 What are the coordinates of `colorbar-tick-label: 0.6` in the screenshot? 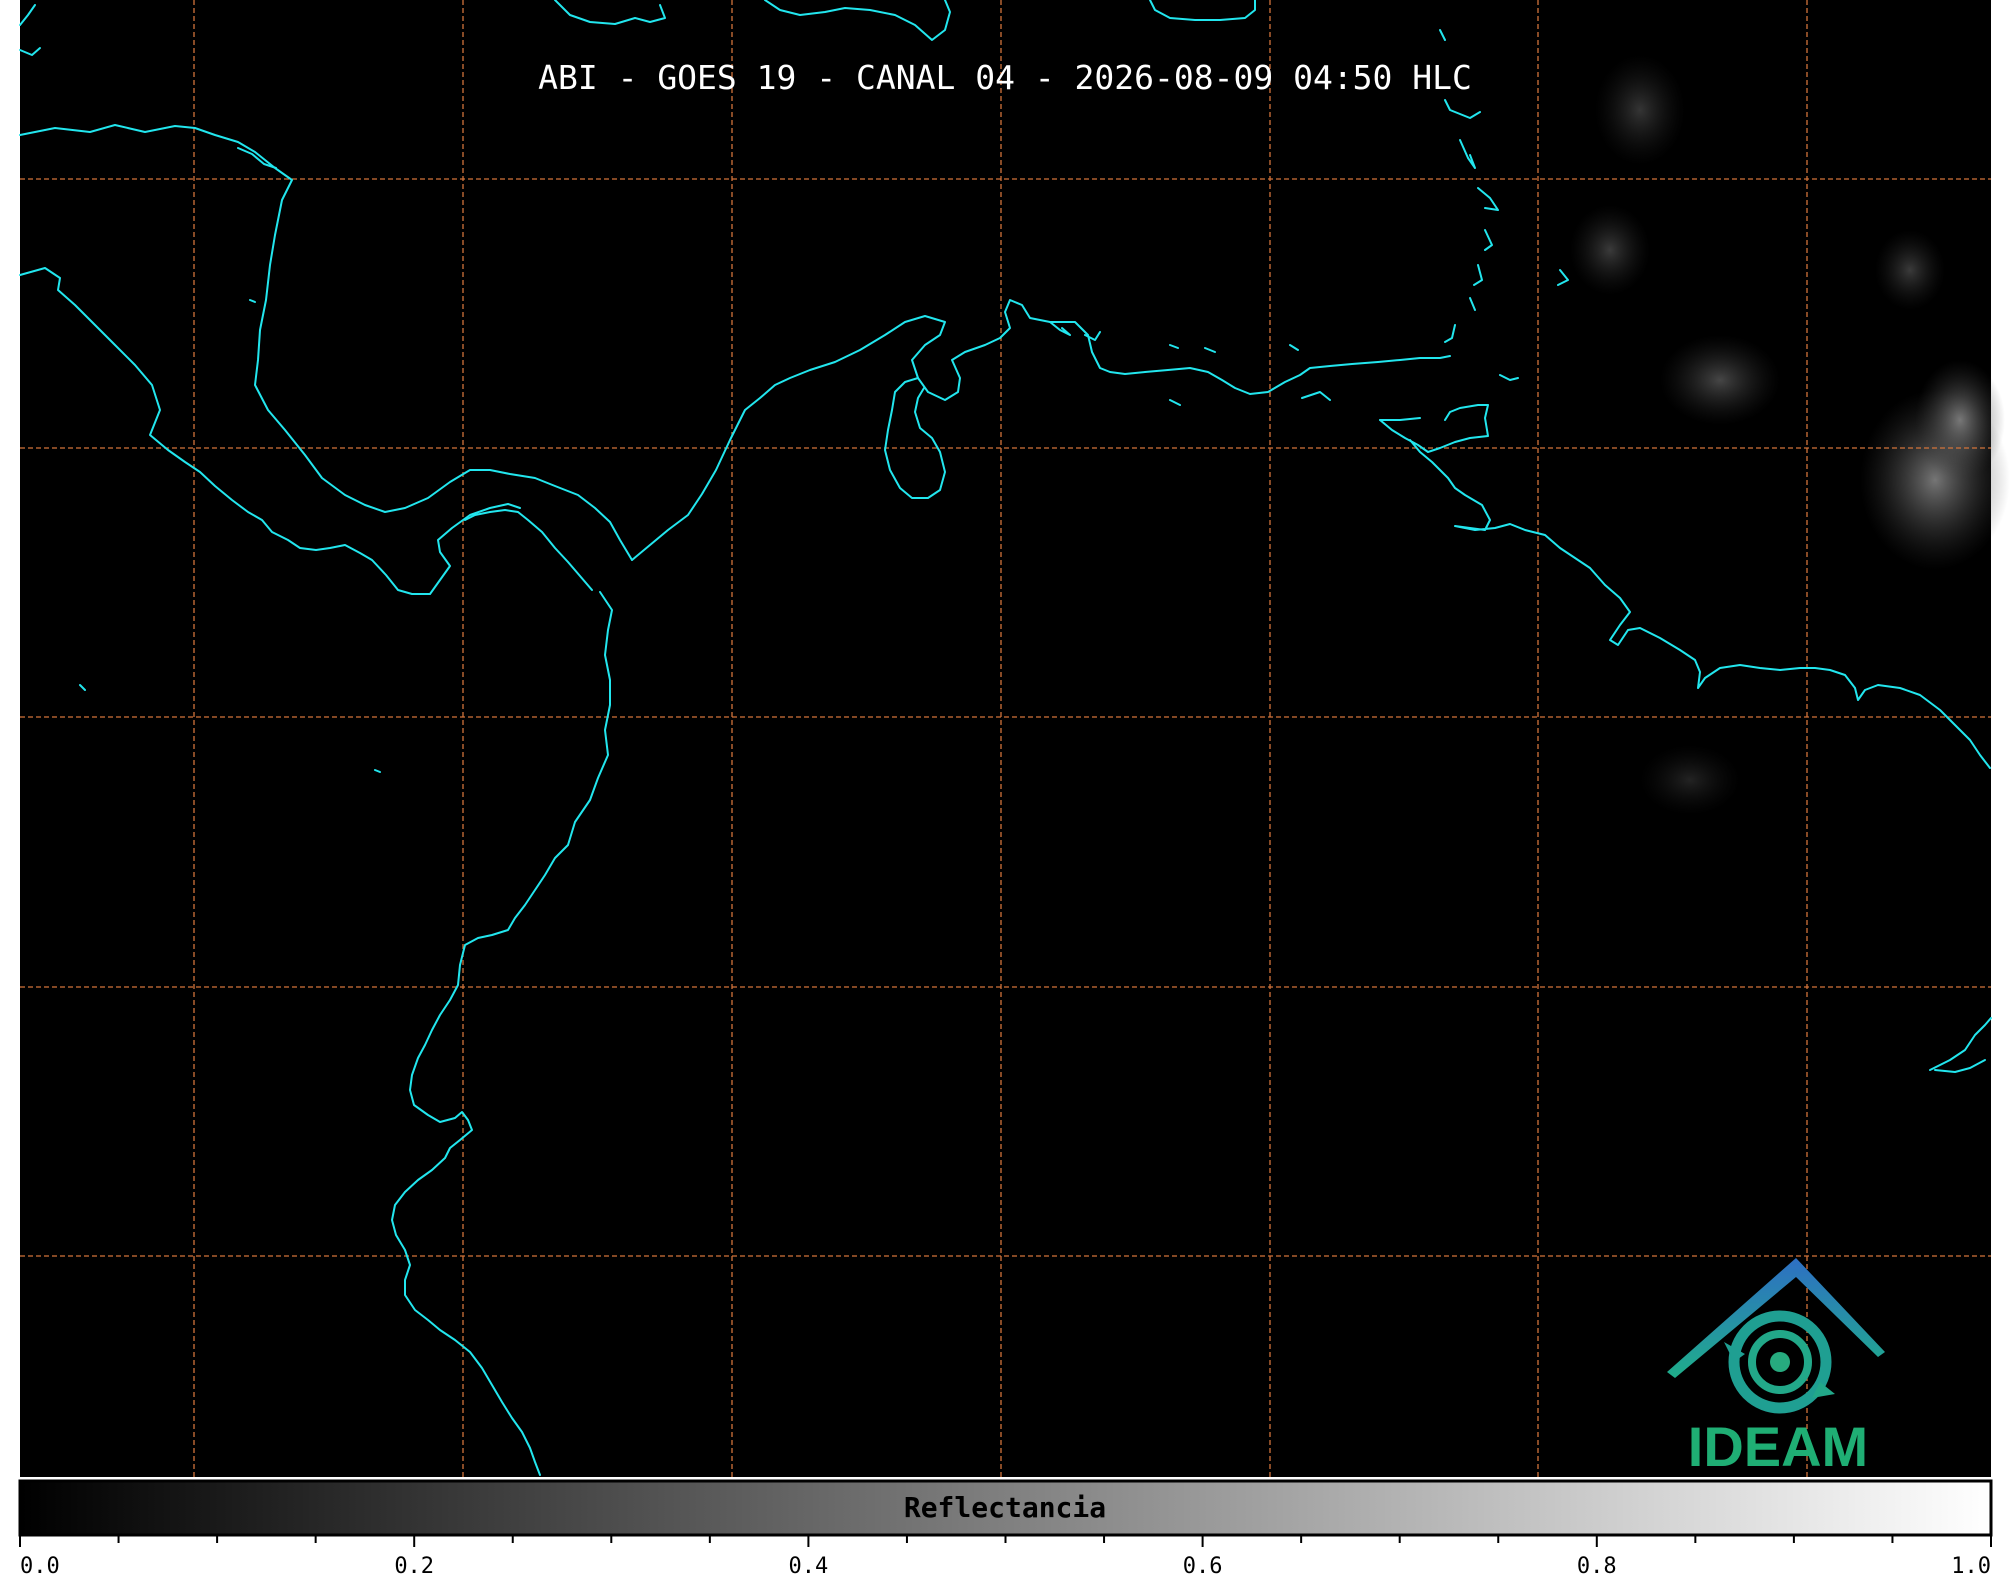 It's located at (1203, 1565).